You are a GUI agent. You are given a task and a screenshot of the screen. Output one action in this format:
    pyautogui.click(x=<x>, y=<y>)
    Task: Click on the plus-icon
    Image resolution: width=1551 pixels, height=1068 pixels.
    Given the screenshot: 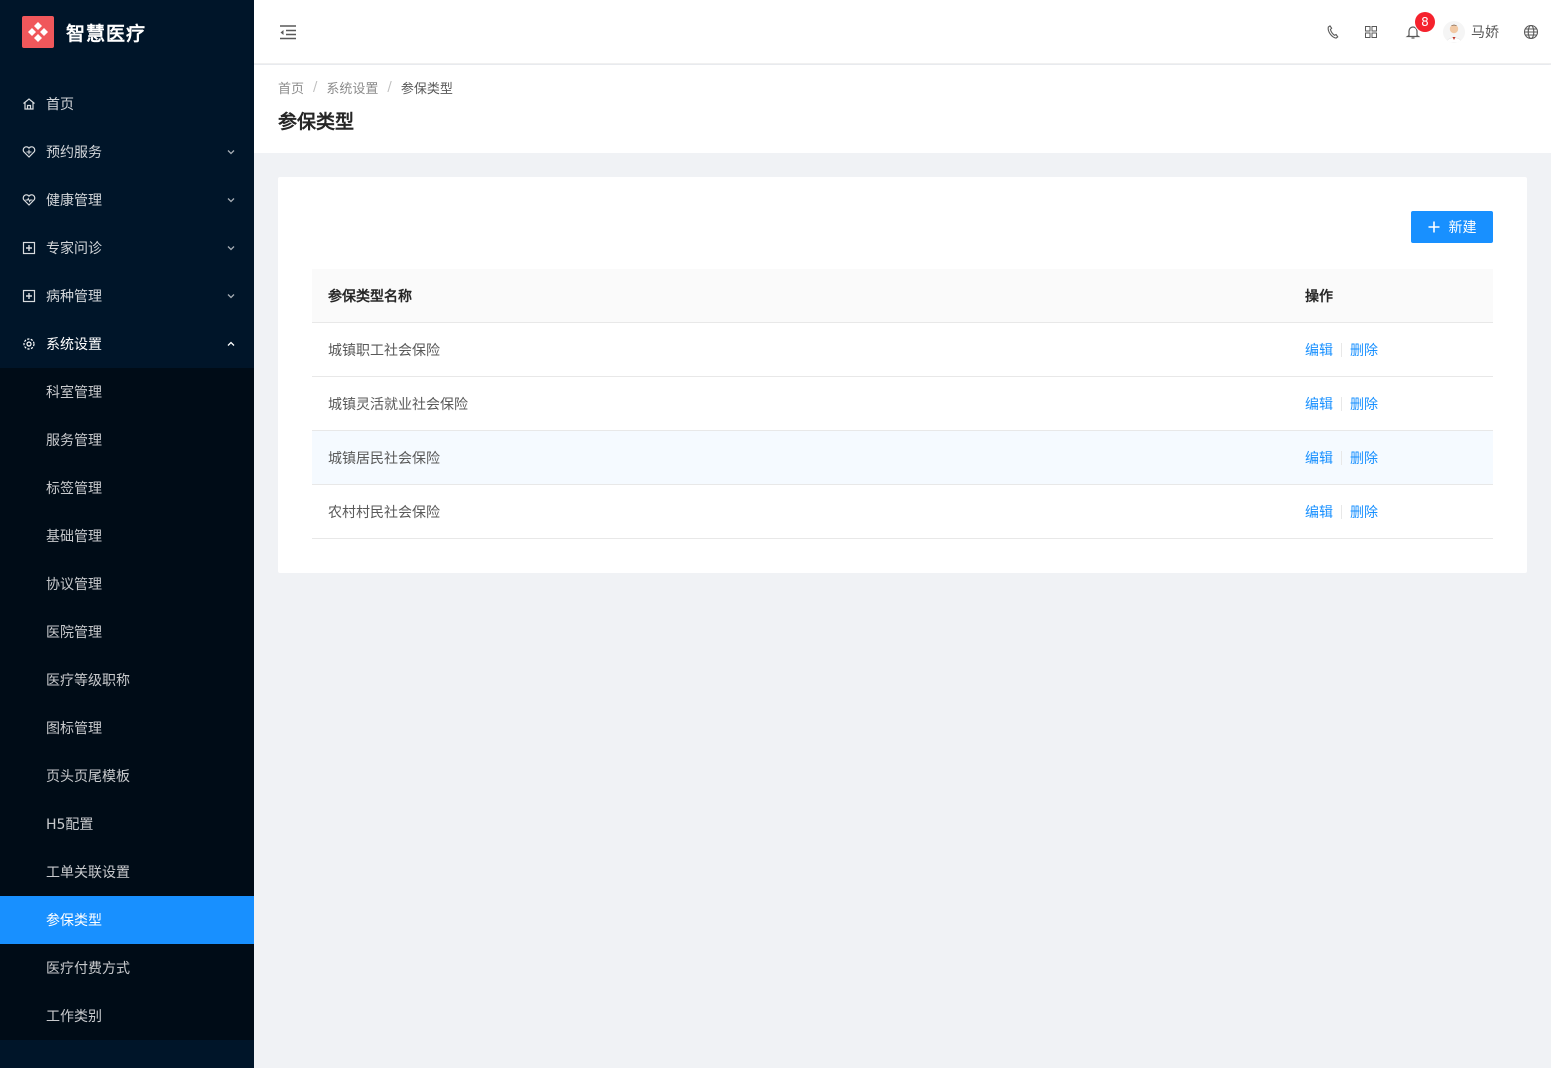 What is the action you would take?
    pyautogui.click(x=1434, y=227)
    